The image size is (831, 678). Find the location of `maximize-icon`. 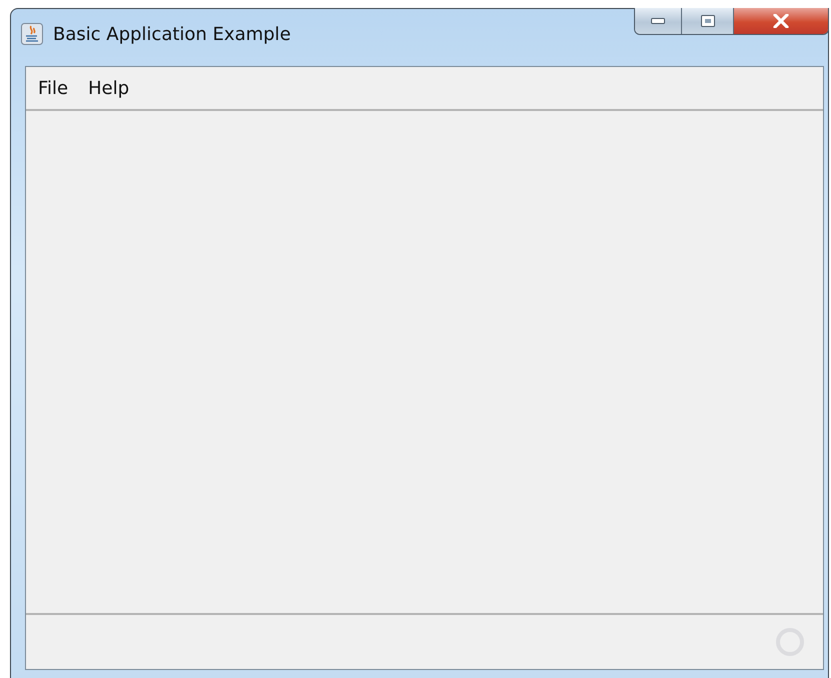

maximize-icon is located at coordinates (707, 21).